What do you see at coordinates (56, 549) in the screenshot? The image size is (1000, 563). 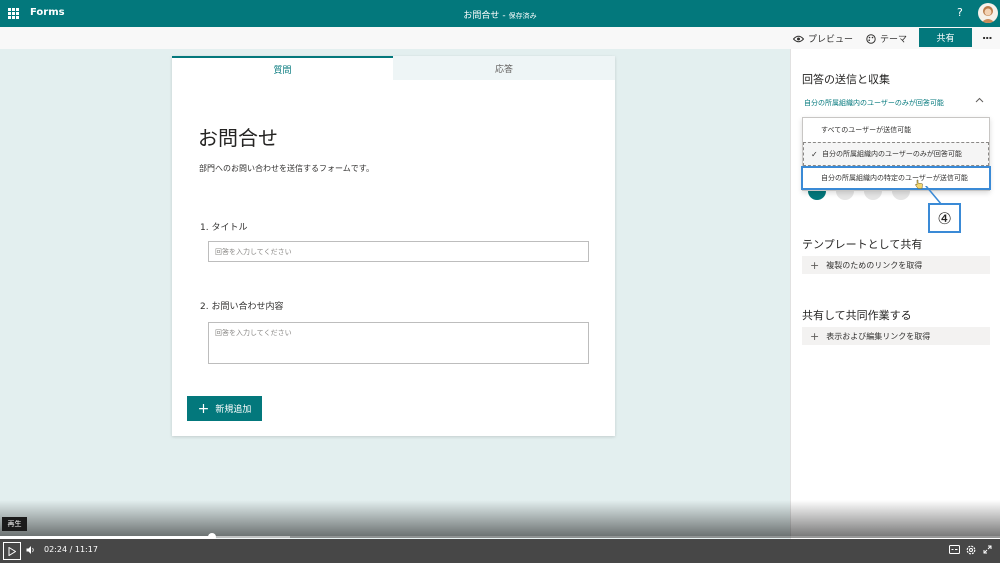 I see `current-time: 02:24` at bounding box center [56, 549].